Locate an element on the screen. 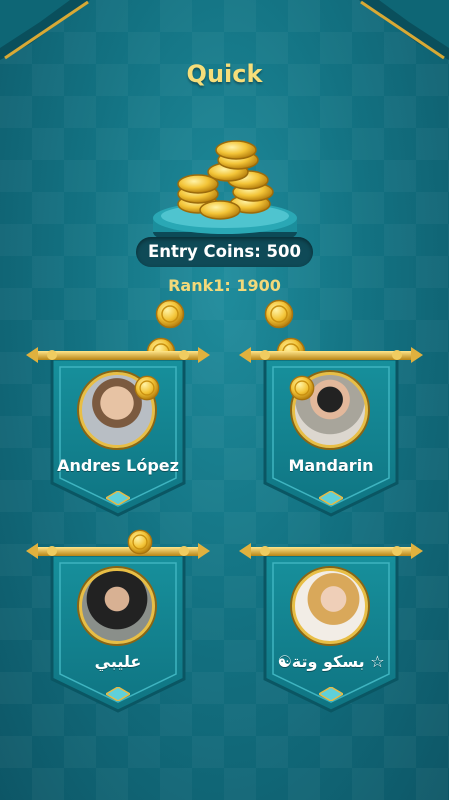 The image size is (449, 800). player-name: Andres López is located at coordinates (118, 465).